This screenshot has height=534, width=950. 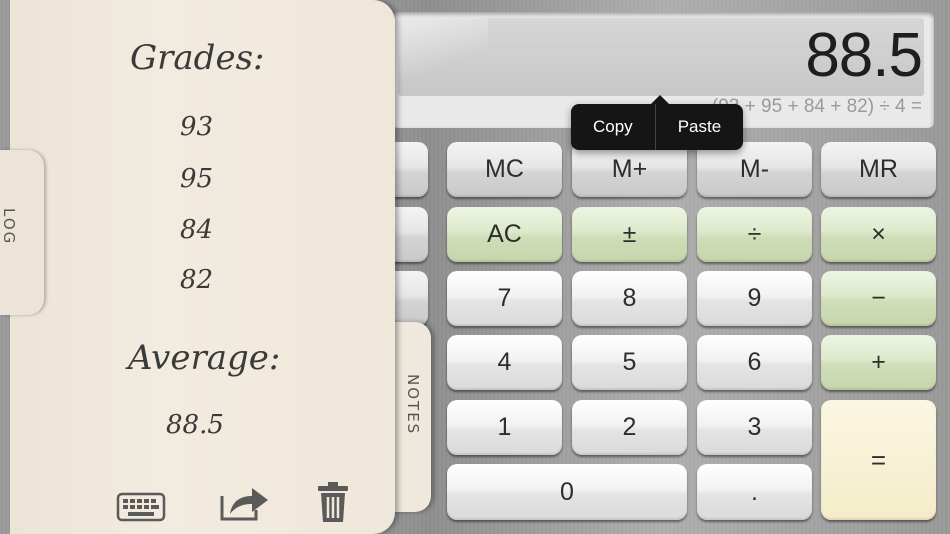 I want to click on multiply-key: ×, so click(x=878, y=234).